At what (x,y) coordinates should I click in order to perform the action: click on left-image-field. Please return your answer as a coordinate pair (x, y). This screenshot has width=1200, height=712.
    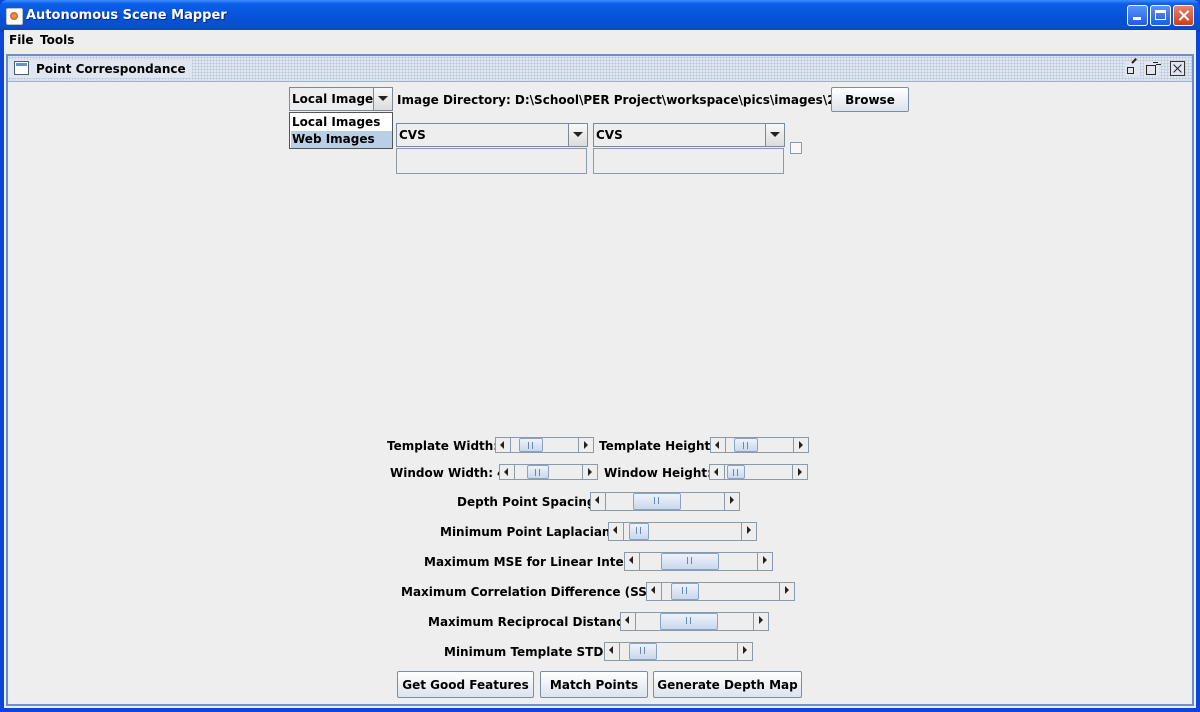
    Looking at the image, I should click on (491, 161).